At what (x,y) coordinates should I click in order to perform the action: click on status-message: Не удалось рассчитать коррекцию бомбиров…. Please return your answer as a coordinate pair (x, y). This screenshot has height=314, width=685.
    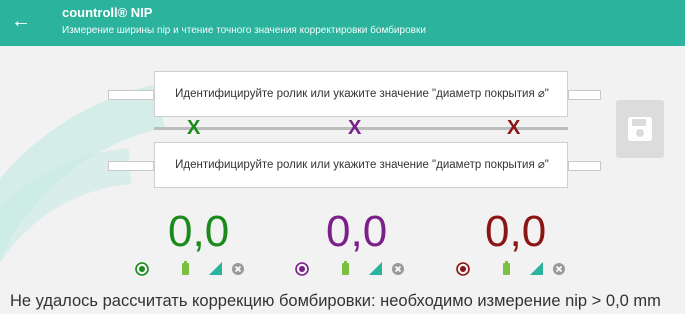
    Looking at the image, I should click on (335, 301).